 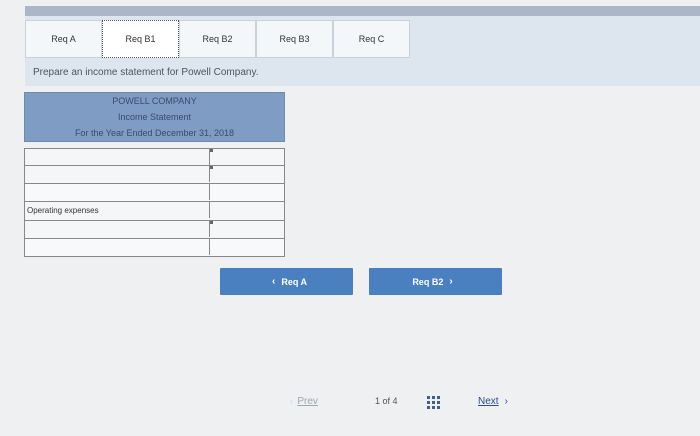 I want to click on statement-title: Income Statement, so click(x=154, y=117).